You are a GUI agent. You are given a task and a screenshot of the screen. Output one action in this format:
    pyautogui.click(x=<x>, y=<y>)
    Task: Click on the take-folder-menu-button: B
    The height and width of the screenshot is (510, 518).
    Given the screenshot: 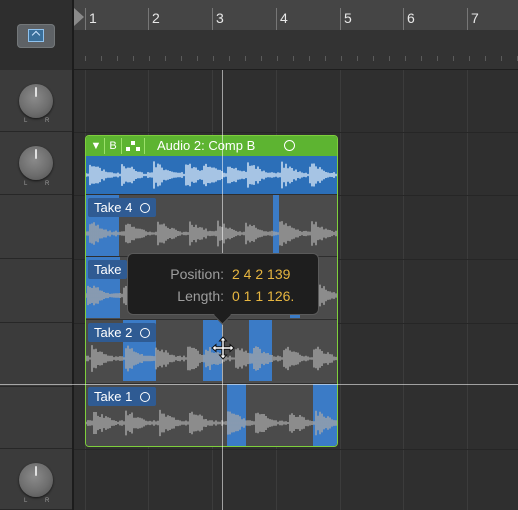 What is the action you would take?
    pyautogui.click(x=113, y=146)
    